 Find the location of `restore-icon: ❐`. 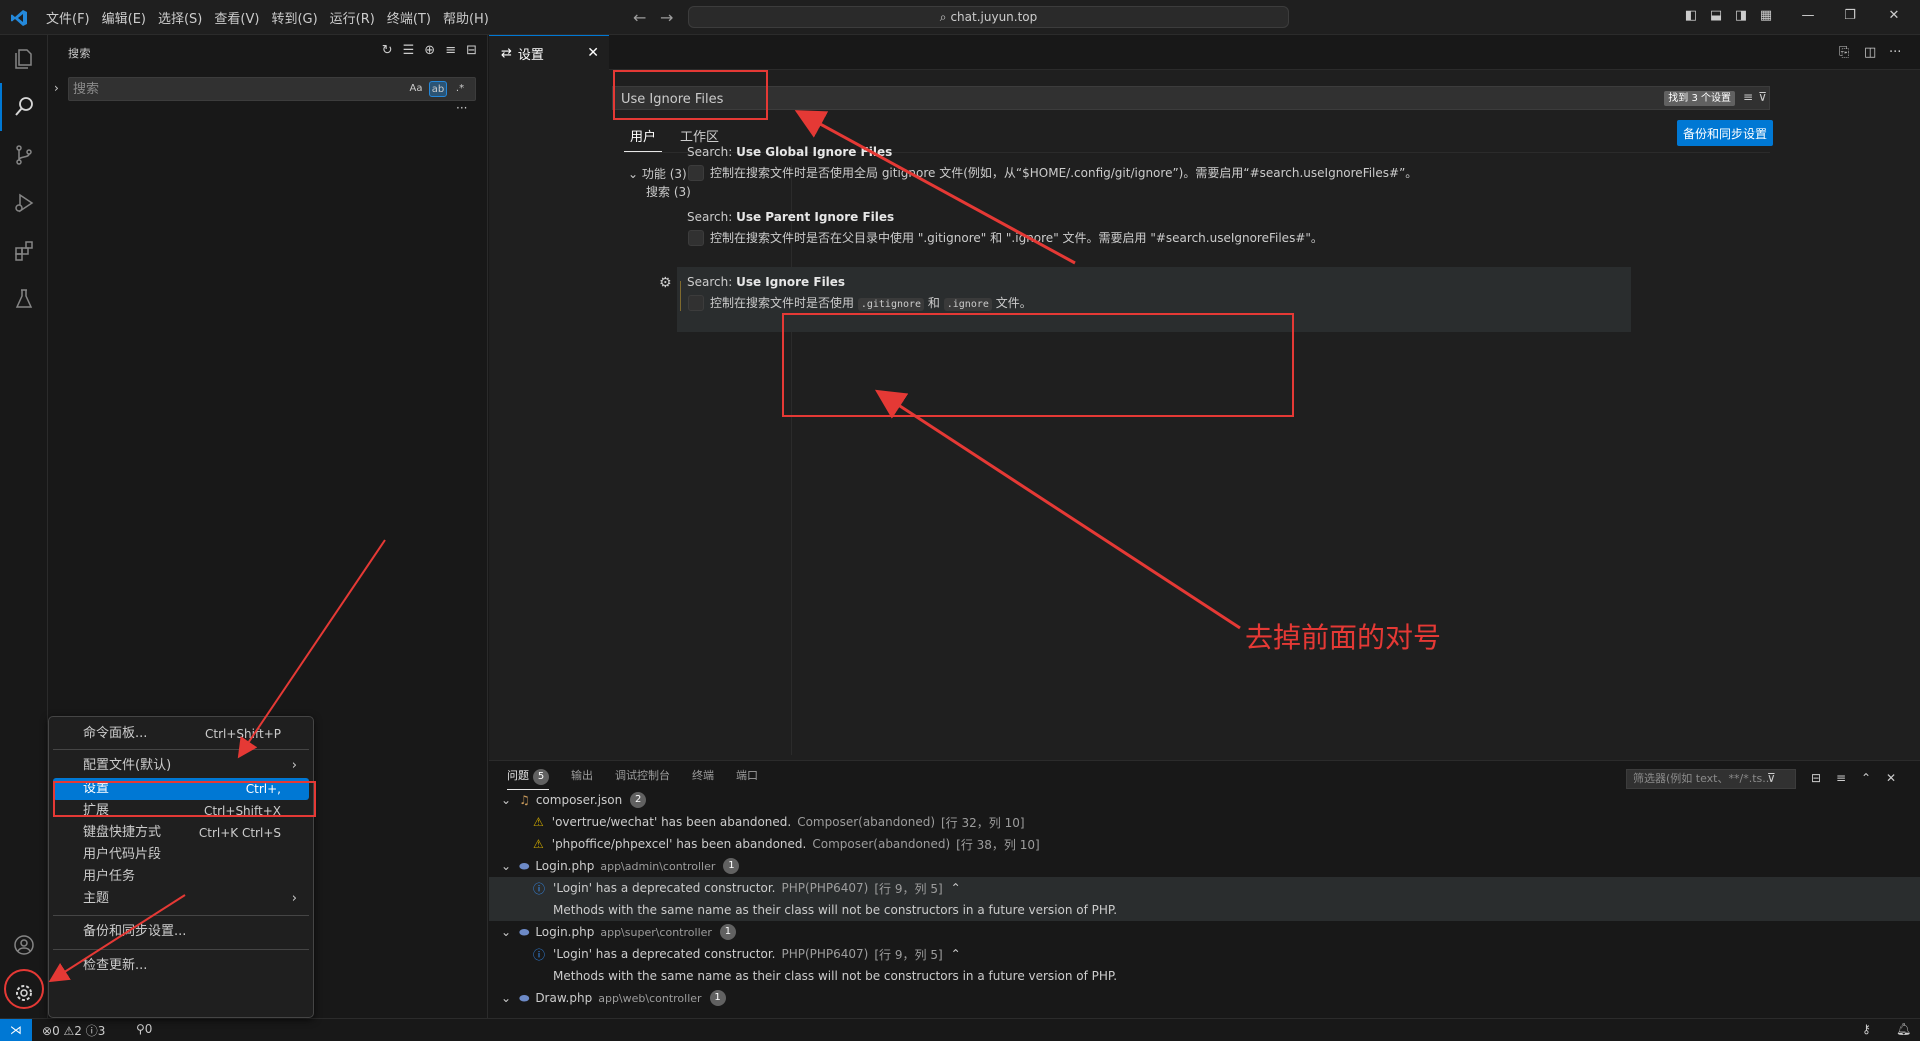

restore-icon: ❐ is located at coordinates (1850, 16).